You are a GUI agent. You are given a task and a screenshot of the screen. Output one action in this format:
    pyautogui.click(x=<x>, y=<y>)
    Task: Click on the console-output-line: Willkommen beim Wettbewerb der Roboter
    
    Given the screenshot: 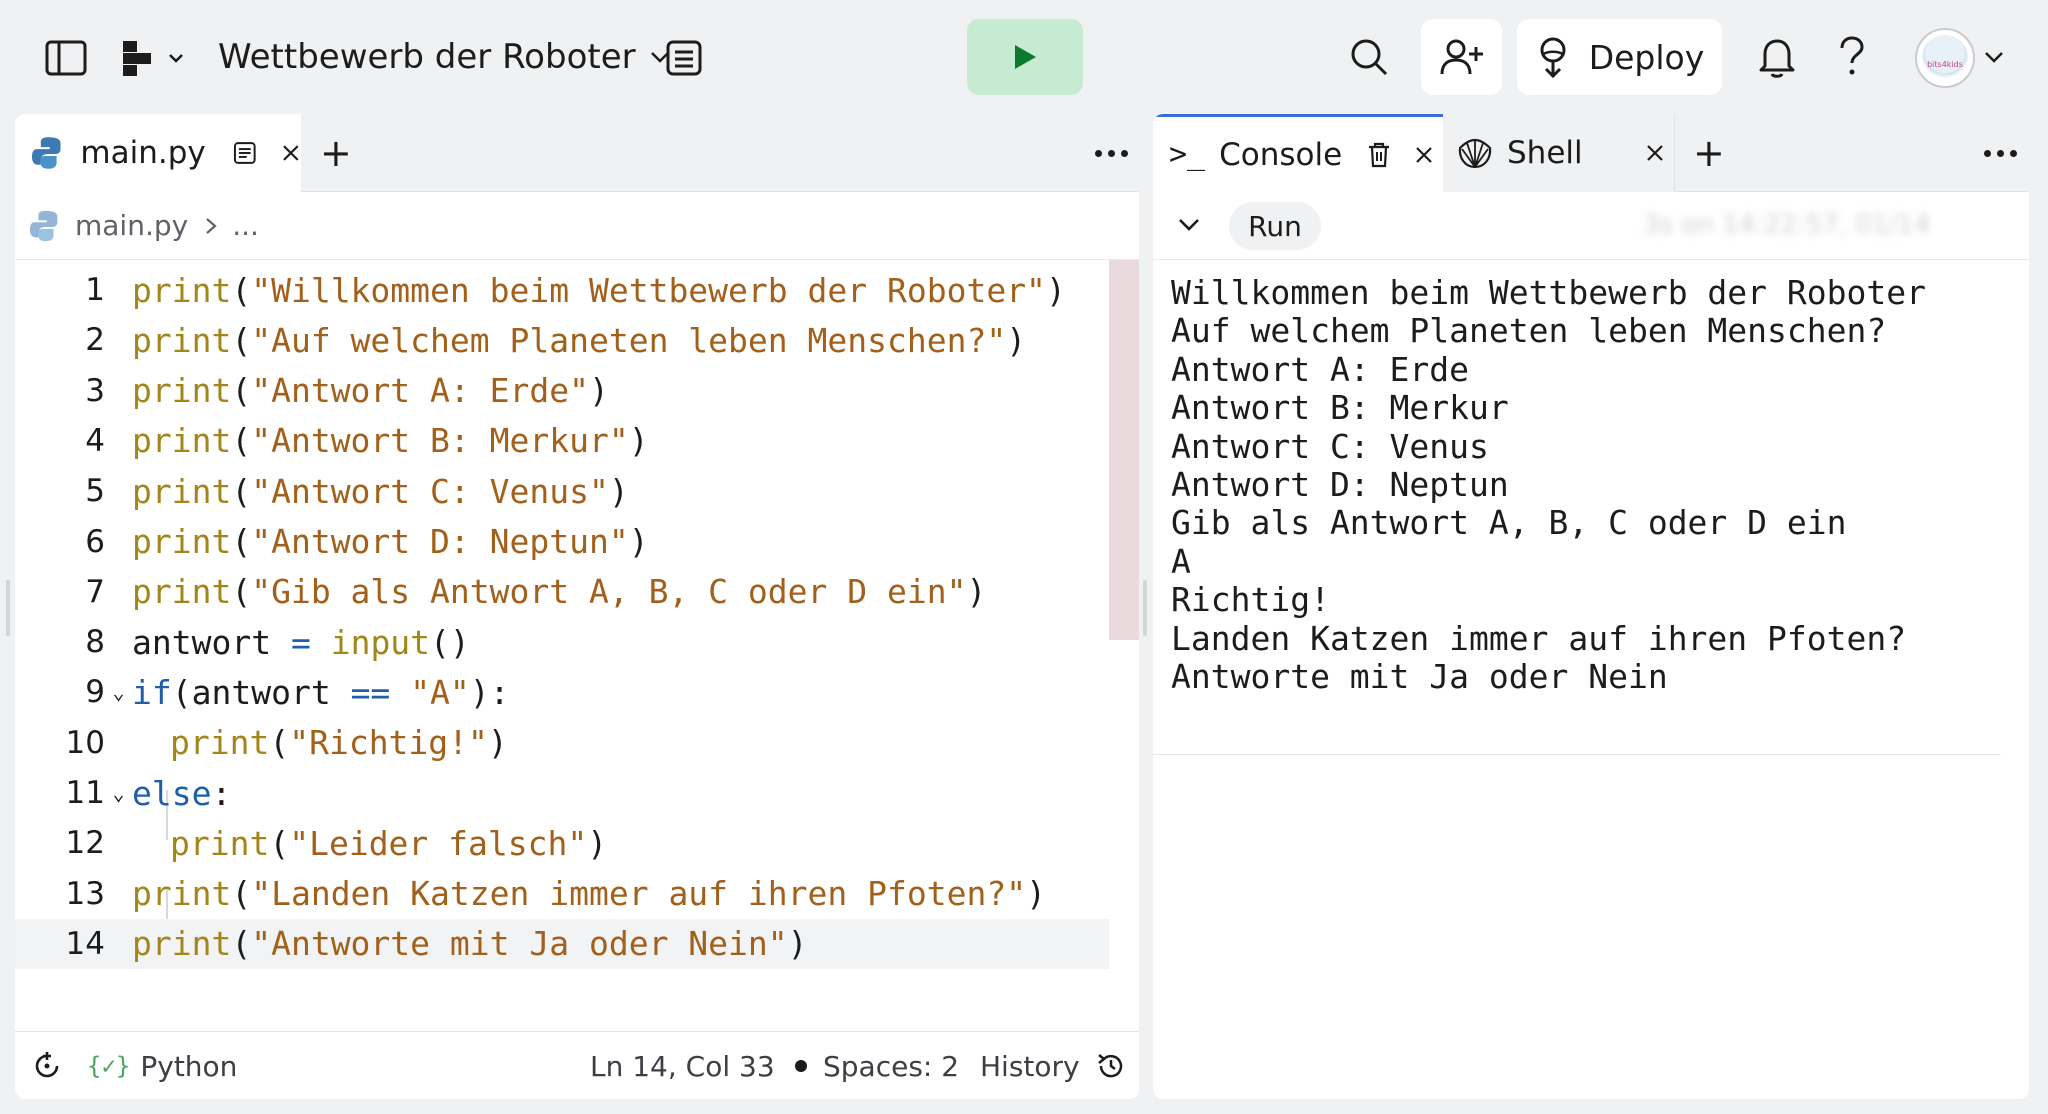 What is the action you would take?
    pyautogui.click(x=1548, y=292)
    